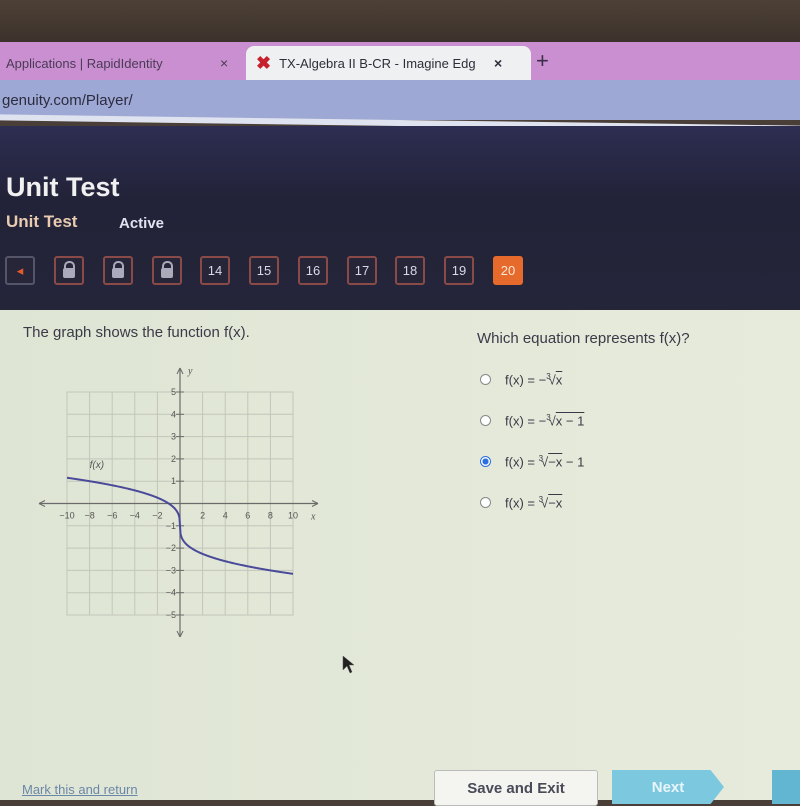 The image size is (800, 806). I want to click on tab-rapididentity: Applications | RapidIdentity ×, so click(123, 63).